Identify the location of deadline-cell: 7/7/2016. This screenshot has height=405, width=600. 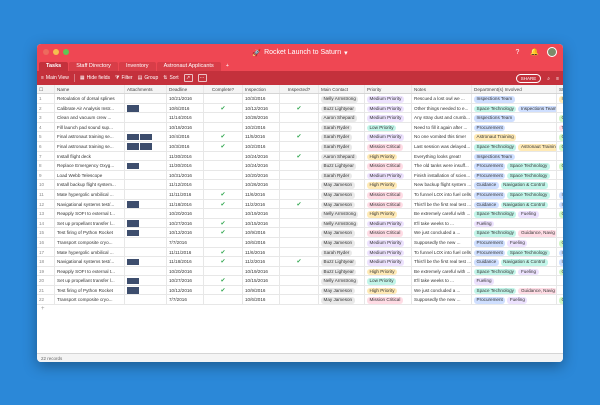
(185, 300).